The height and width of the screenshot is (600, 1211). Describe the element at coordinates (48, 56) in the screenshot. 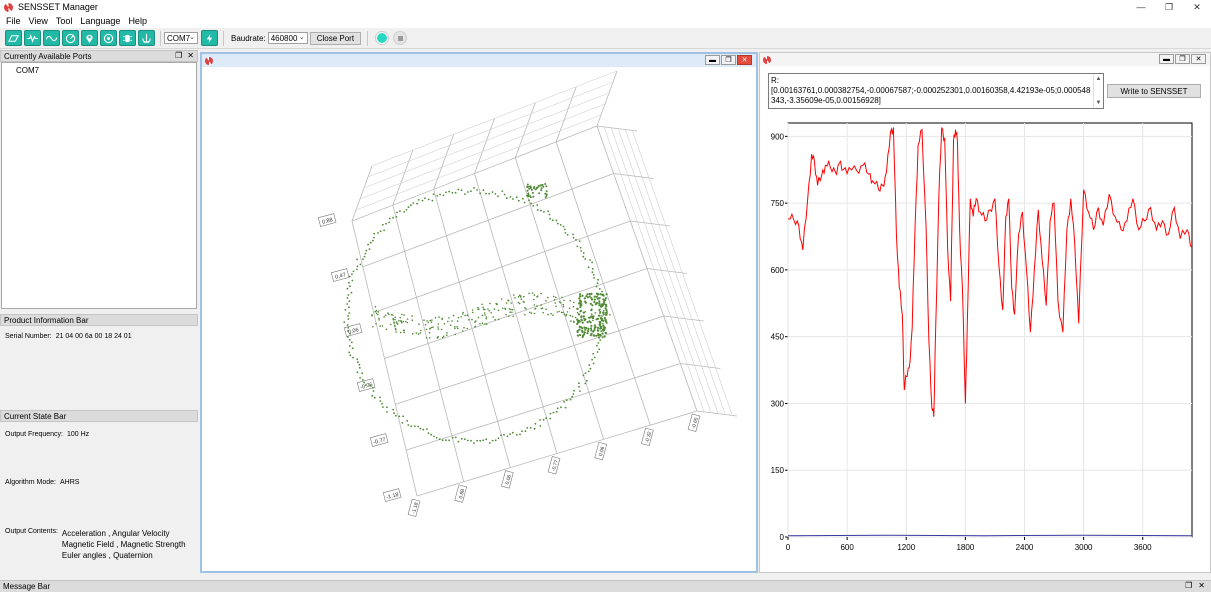

I see `ports-panel-title: Currently Available Ports` at that location.